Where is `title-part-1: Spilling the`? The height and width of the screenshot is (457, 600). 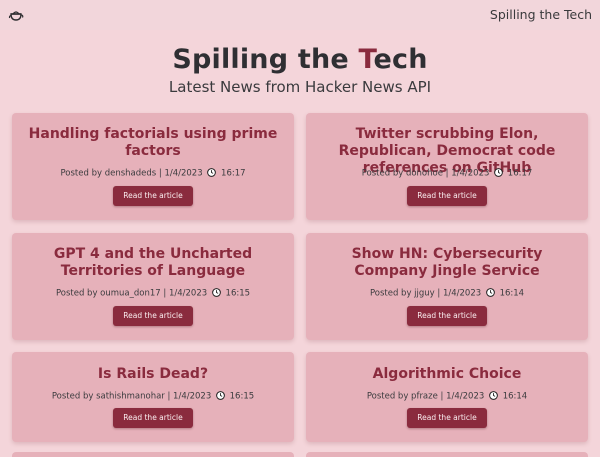
title-part-1: Spilling the is located at coordinates (265, 59).